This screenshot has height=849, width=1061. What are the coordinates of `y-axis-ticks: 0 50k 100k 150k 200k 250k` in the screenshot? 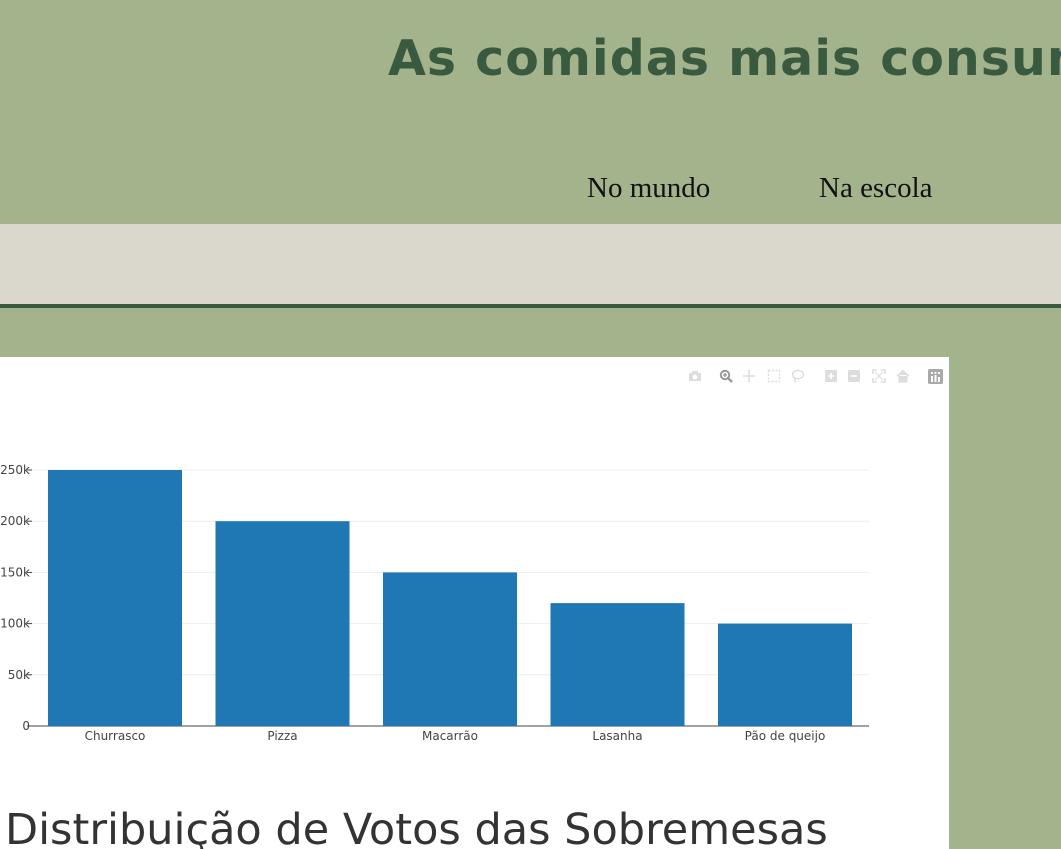 It's located at (16, 598).